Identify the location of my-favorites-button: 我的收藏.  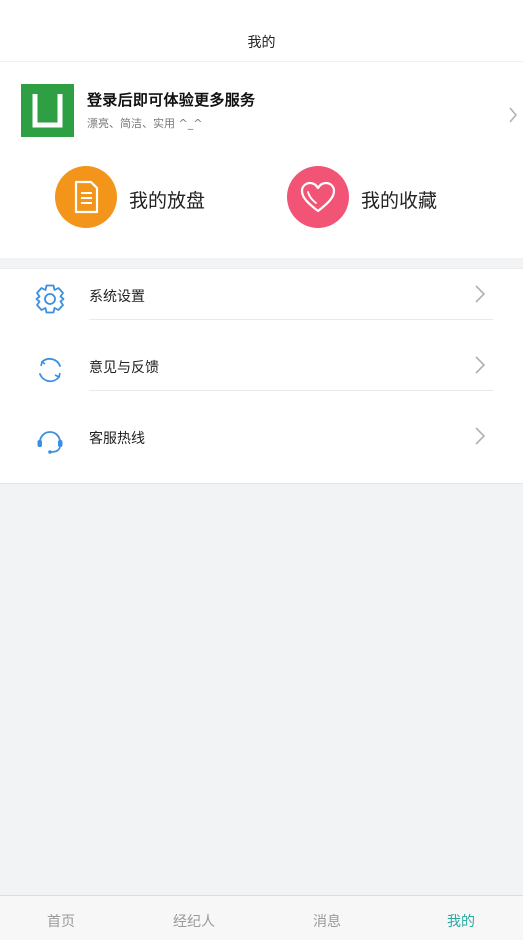
(387, 198).